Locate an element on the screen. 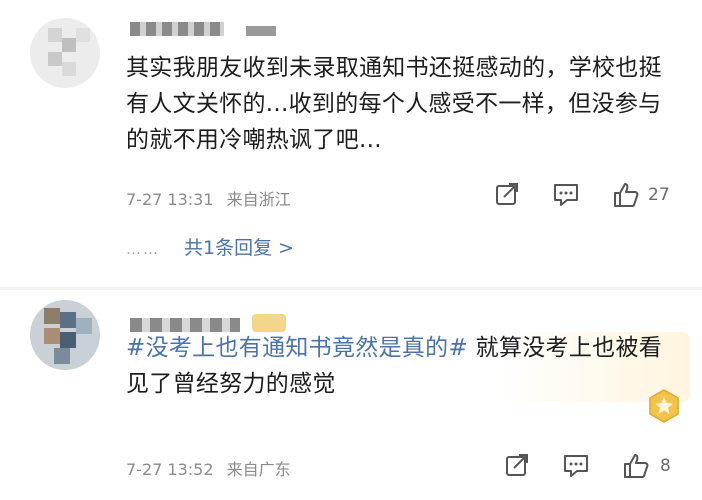 The width and height of the screenshot is (702, 500). divider is located at coordinates (351, 288).